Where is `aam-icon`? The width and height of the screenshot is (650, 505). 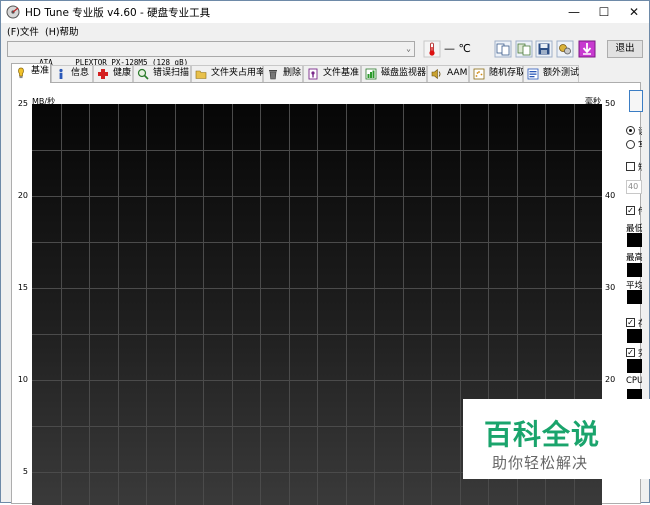 aam-icon is located at coordinates (436, 74).